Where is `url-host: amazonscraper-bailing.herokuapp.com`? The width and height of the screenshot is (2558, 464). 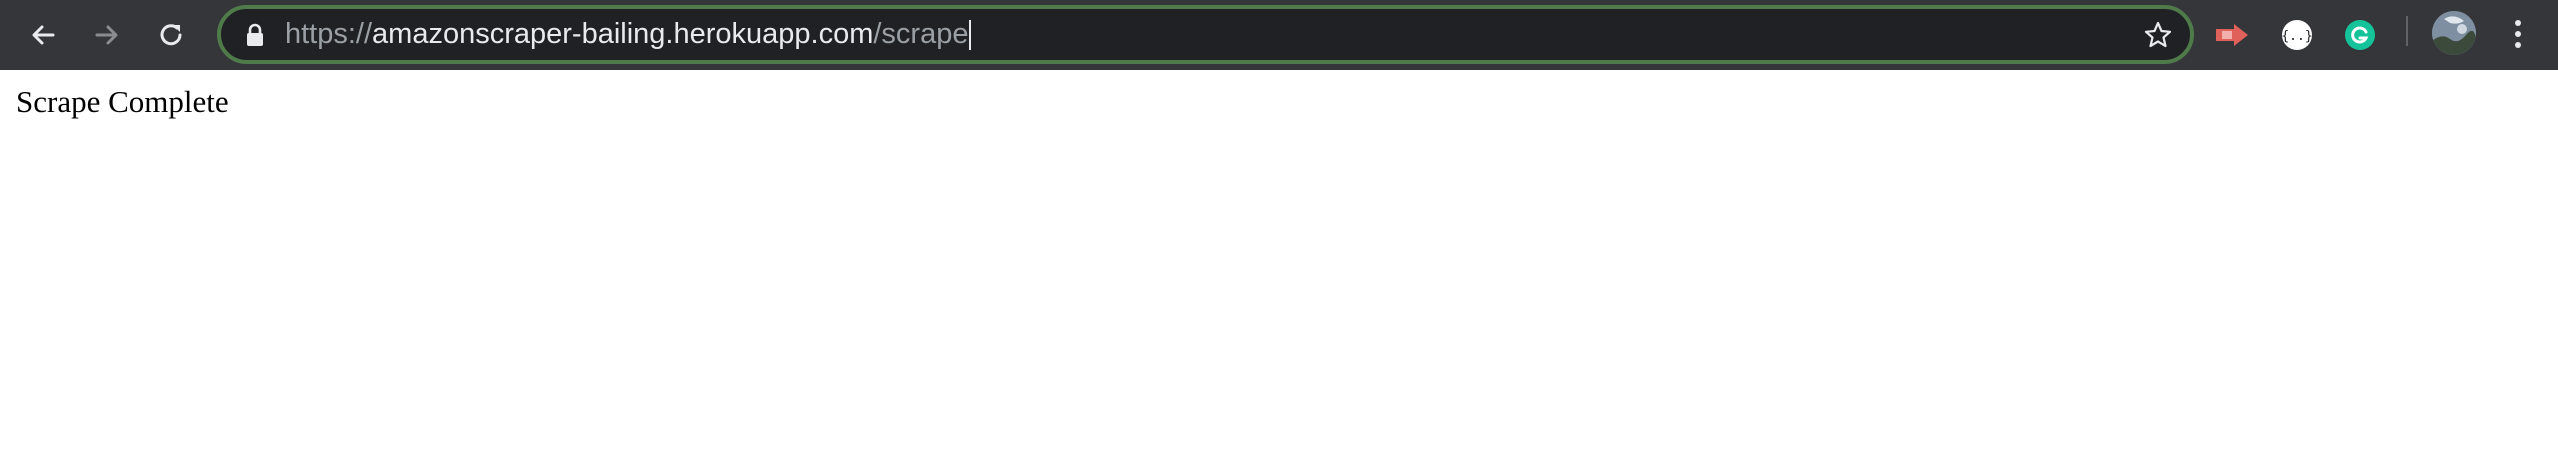
url-host: amazonscraper-bailing.herokuapp.com is located at coordinates (623, 34).